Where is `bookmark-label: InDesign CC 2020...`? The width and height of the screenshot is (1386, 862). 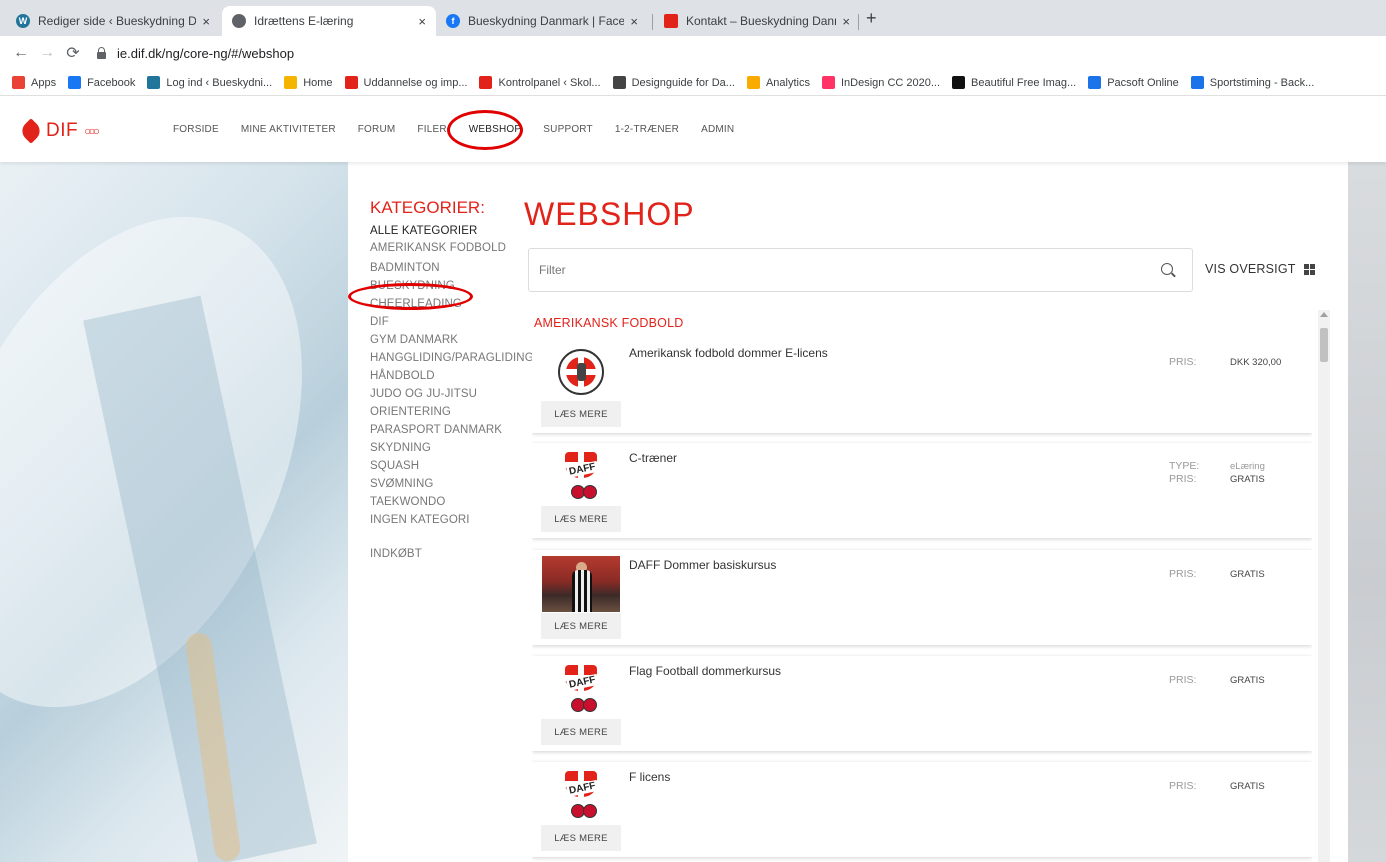 bookmark-label: InDesign CC 2020... is located at coordinates (890, 82).